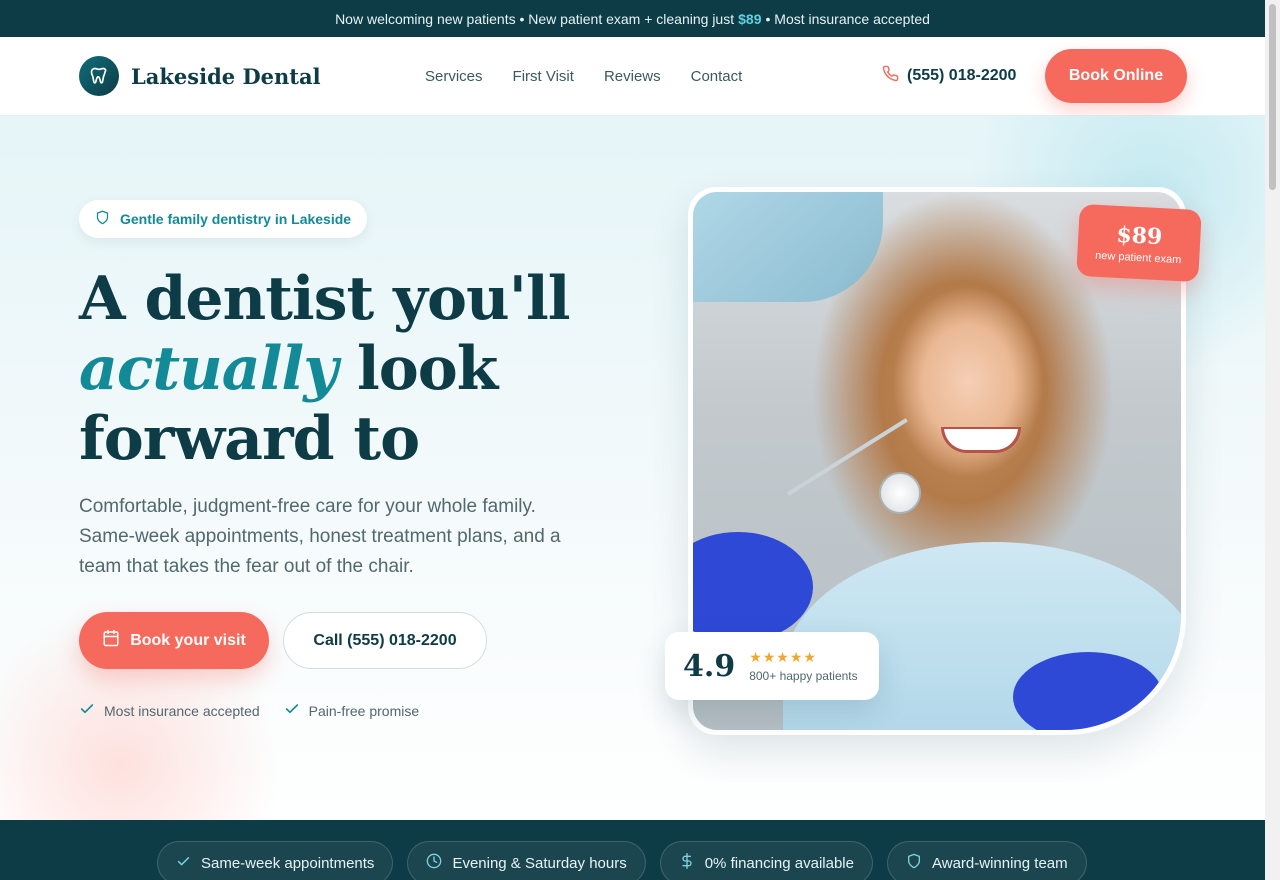  What do you see at coordinates (417, 369) in the screenshot?
I see `headline-line-2: look` at bounding box center [417, 369].